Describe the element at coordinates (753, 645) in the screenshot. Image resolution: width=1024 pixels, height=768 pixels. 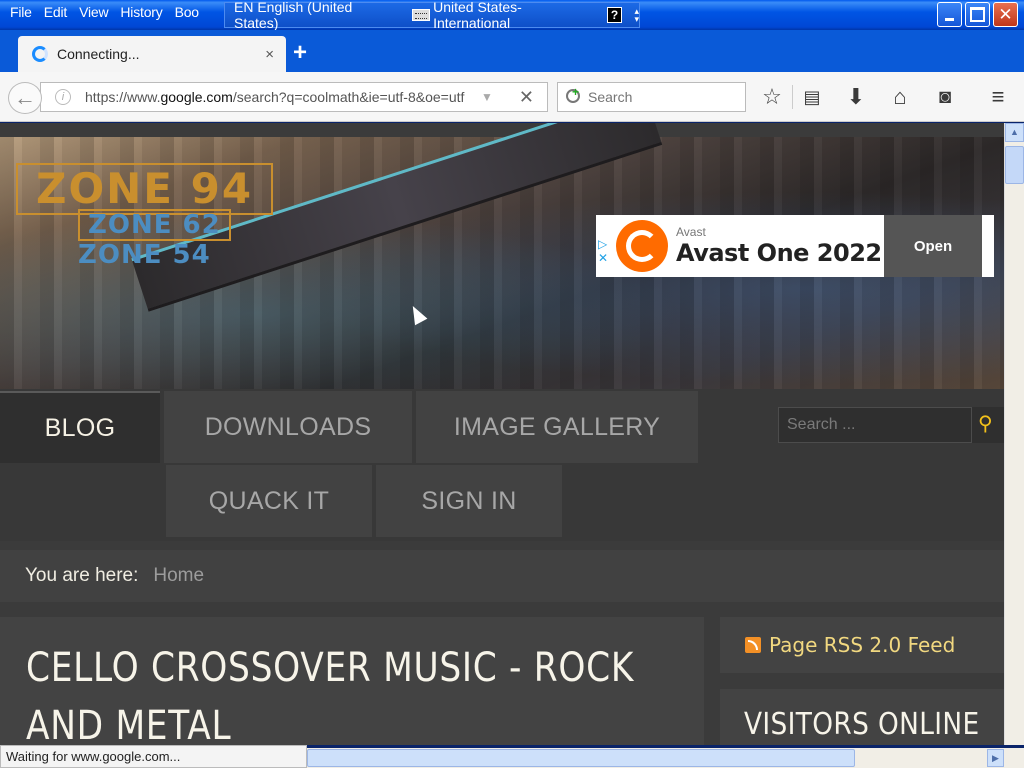
I see `rss-icon` at that location.